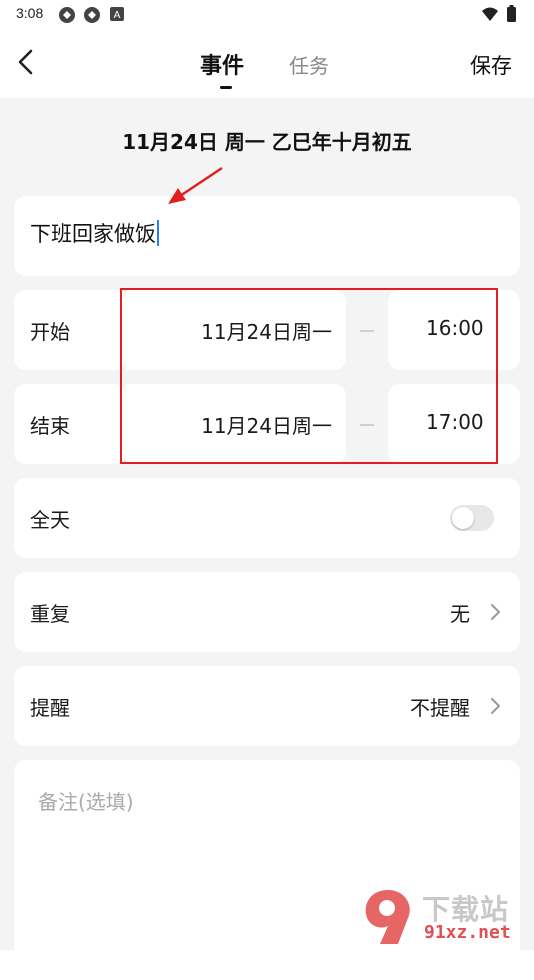 Image resolution: width=534 pixels, height=980 pixels. I want to click on svg-text: A, so click(117, 15).